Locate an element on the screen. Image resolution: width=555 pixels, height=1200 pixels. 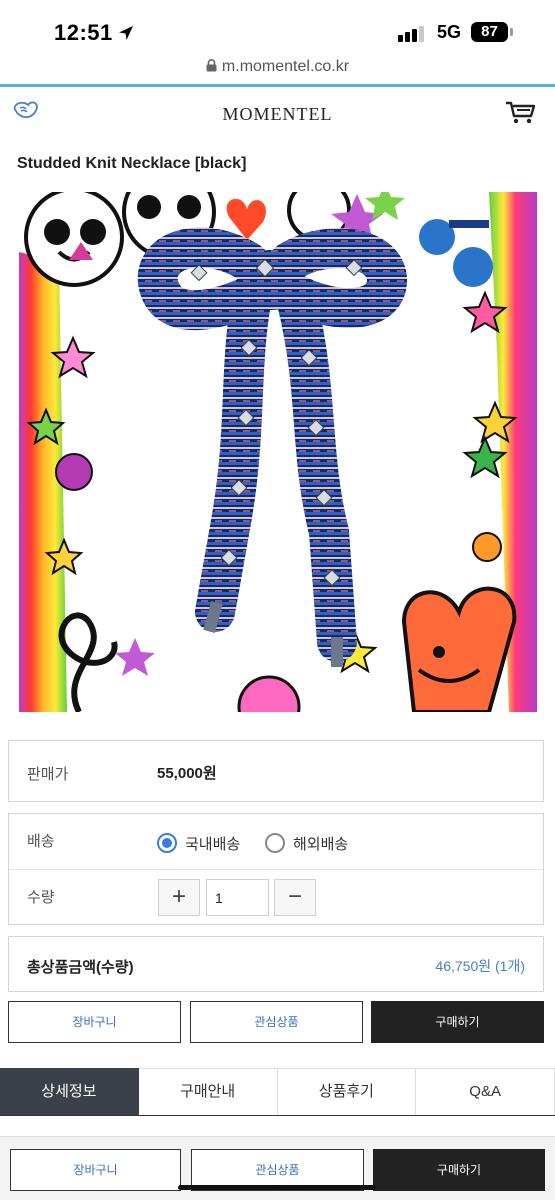
site-header: MOMENTEL is located at coordinates (277, 112).